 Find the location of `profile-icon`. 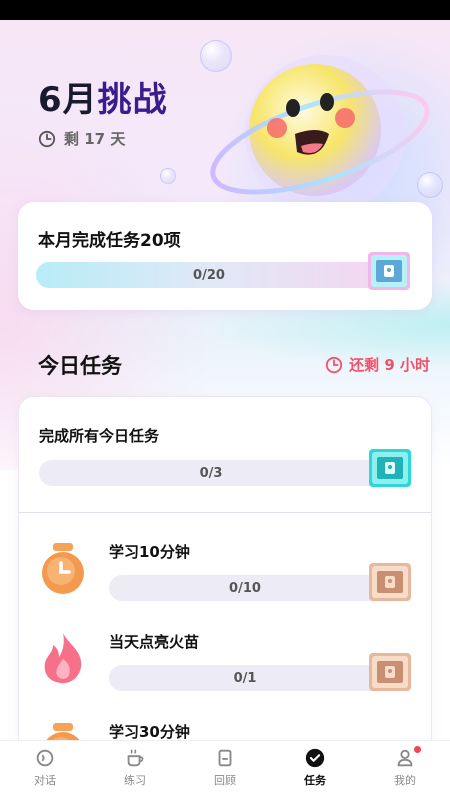

profile-icon is located at coordinates (405, 758).